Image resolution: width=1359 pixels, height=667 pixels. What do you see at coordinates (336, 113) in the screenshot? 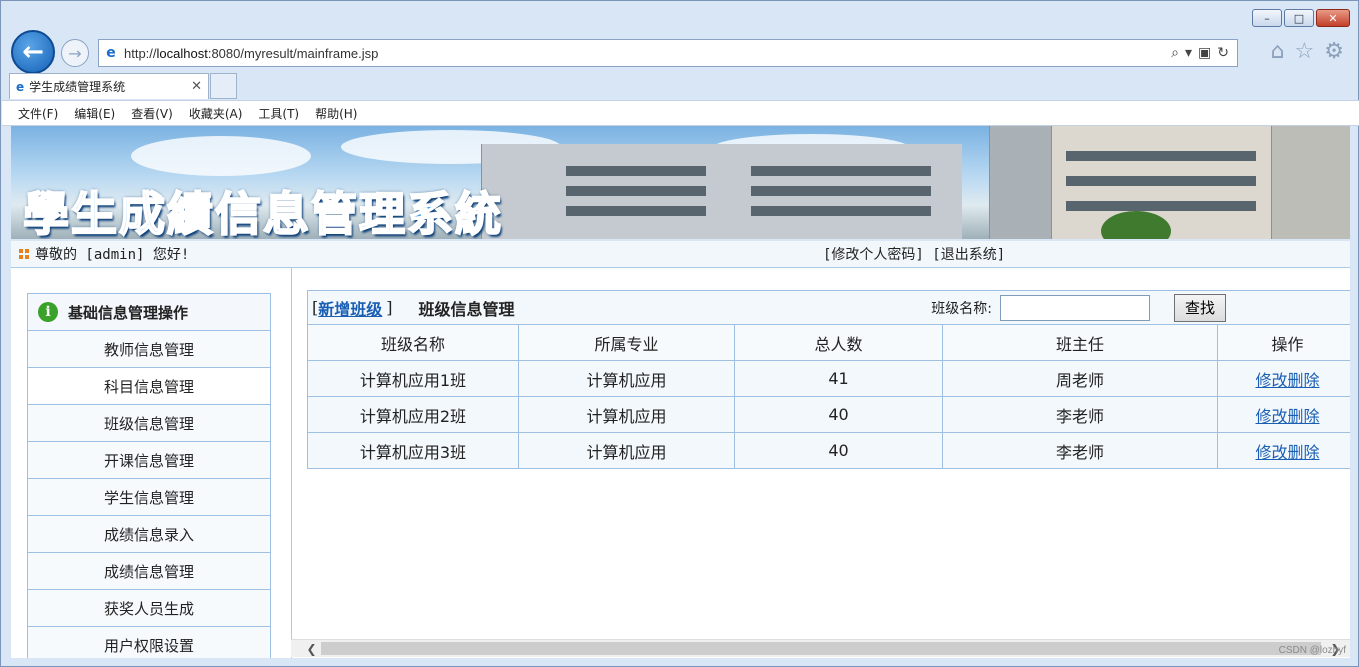
I see `menu-help: 帮助(H)` at bounding box center [336, 113].